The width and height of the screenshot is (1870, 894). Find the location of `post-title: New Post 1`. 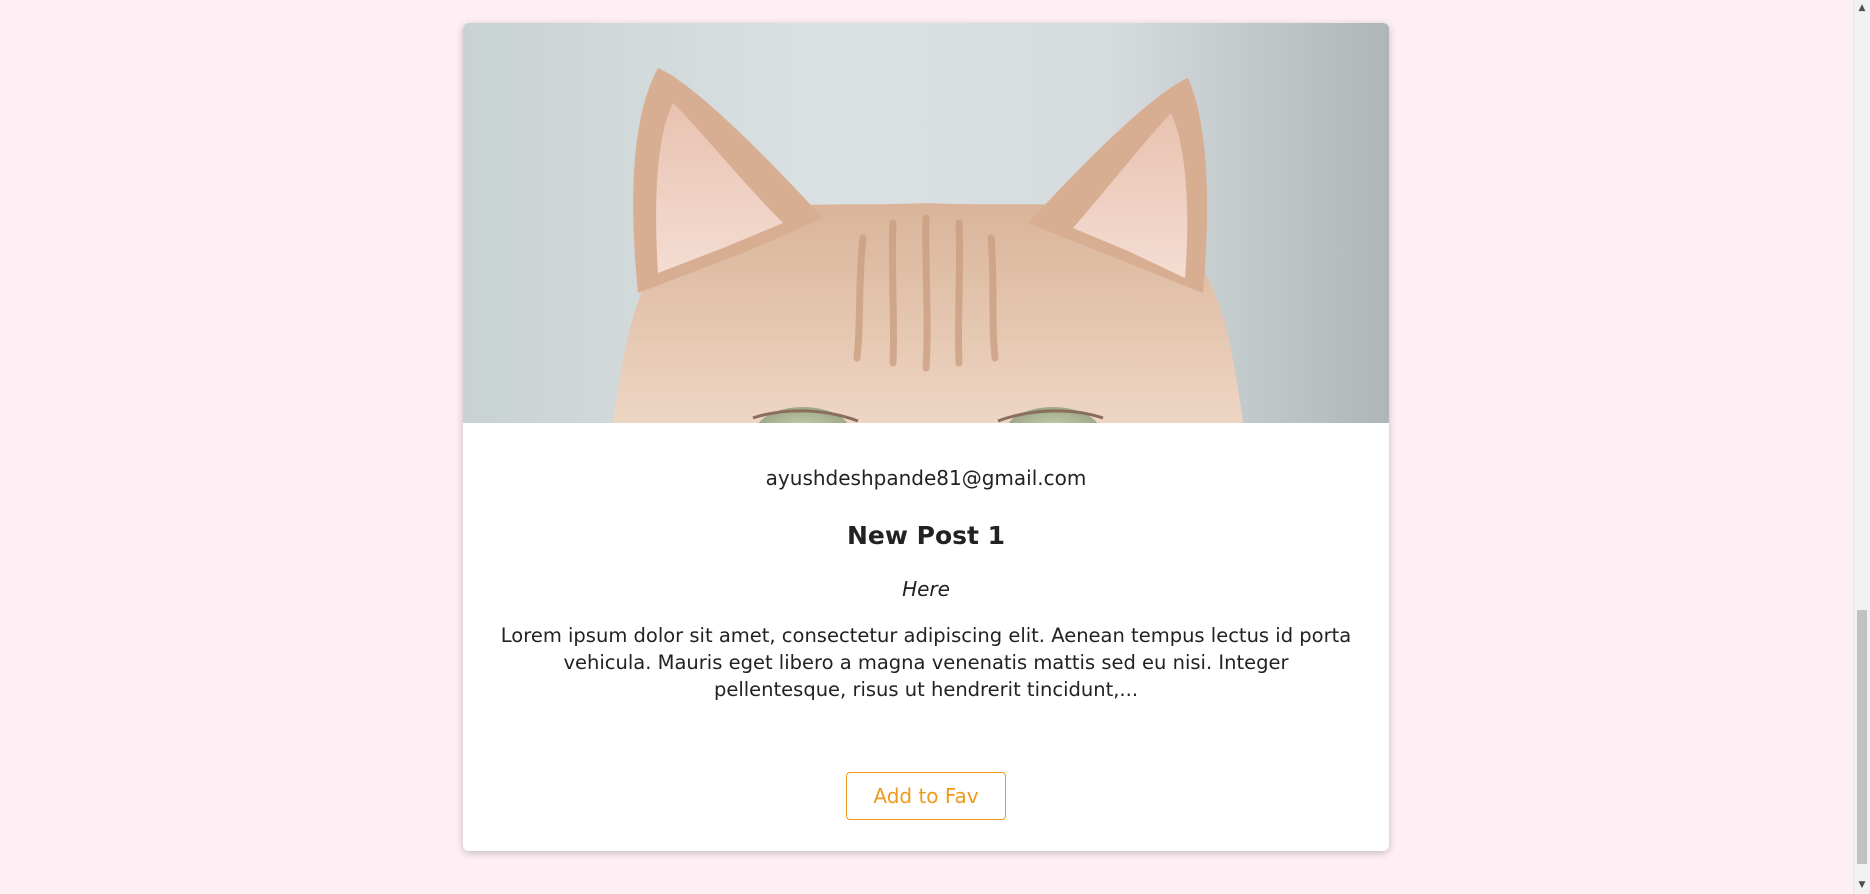

post-title: New Post 1 is located at coordinates (926, 535).